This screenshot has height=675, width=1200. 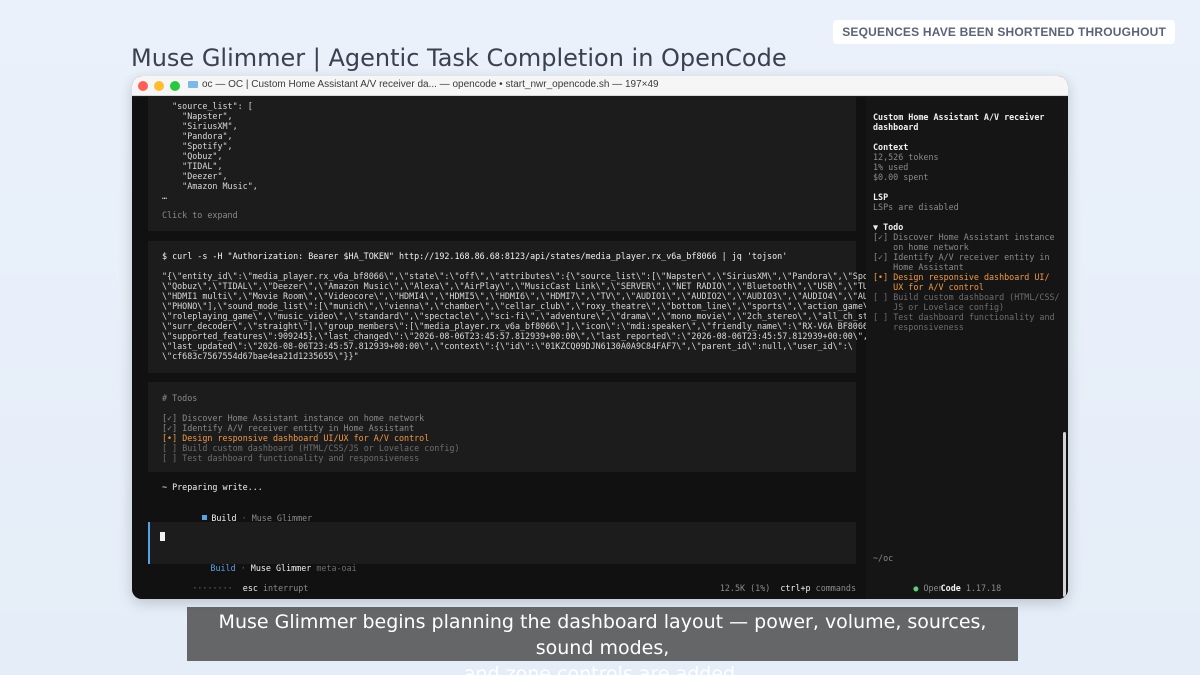 I want to click on opencode-version: ● OpenCode 1.17.18, so click(x=957, y=588).